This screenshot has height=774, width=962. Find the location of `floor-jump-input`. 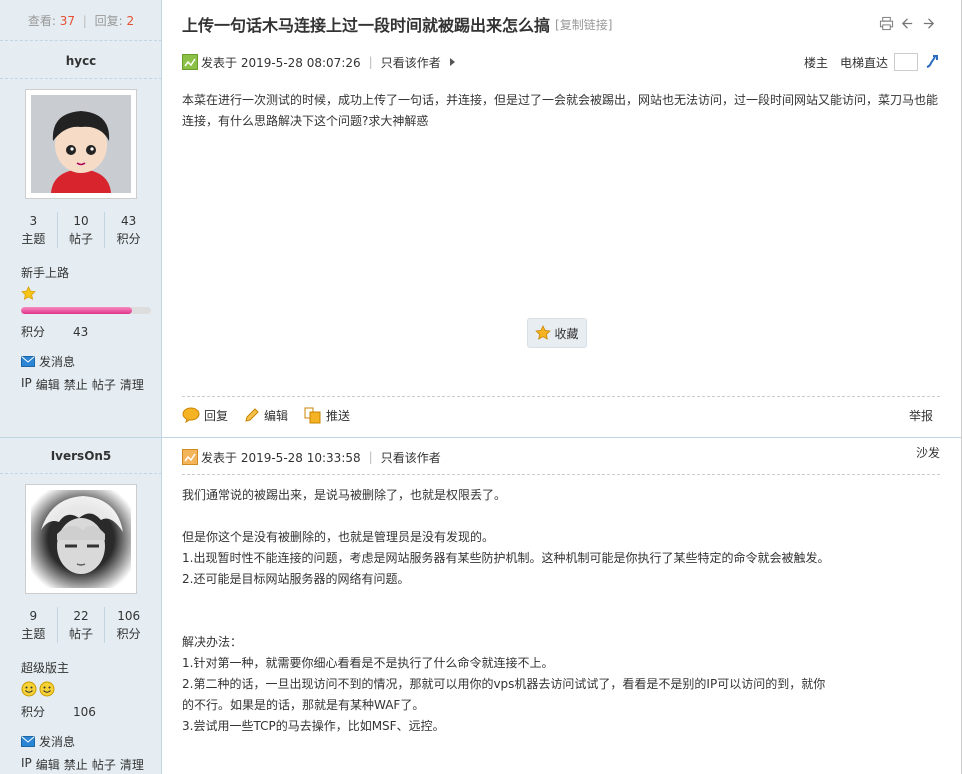

floor-jump-input is located at coordinates (906, 62).